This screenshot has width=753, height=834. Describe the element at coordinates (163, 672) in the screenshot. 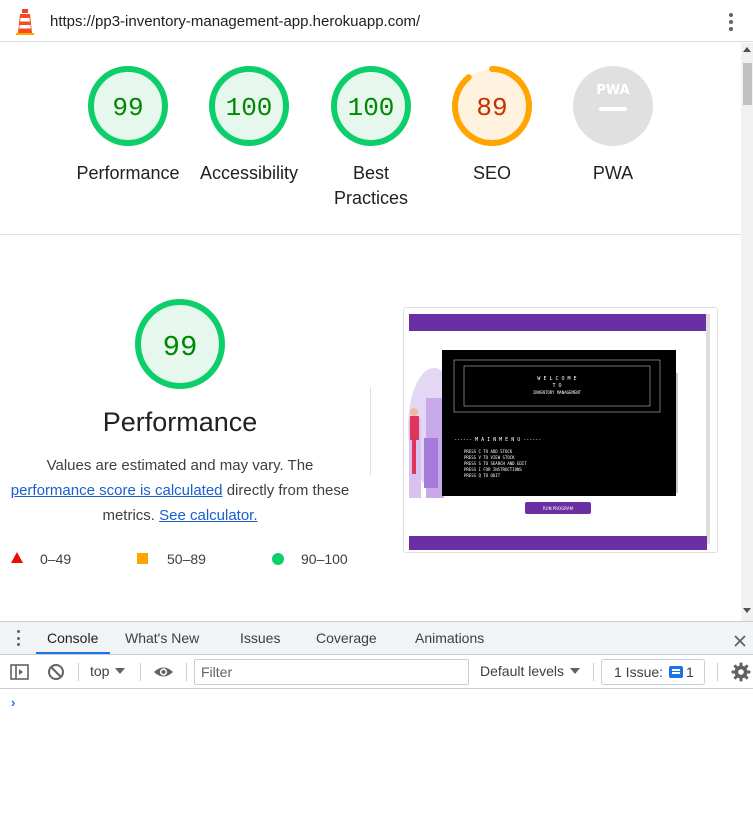

I see `eye-icon` at that location.